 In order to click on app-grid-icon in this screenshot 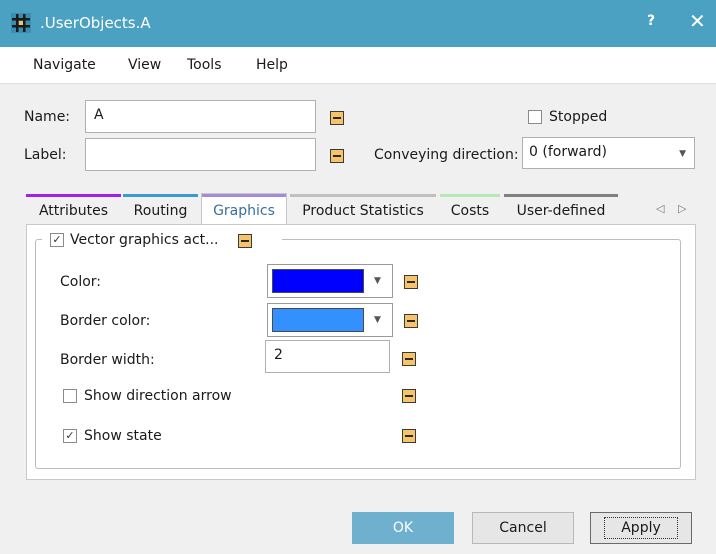, I will do `click(21, 23)`.